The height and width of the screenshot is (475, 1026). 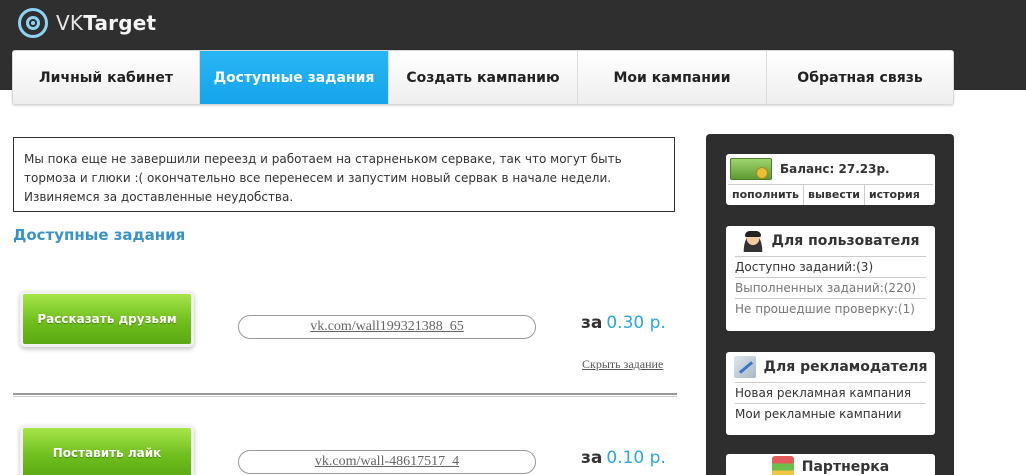 I want to click on advertiser-widget-title: Для рекламодателя, so click(x=845, y=367).